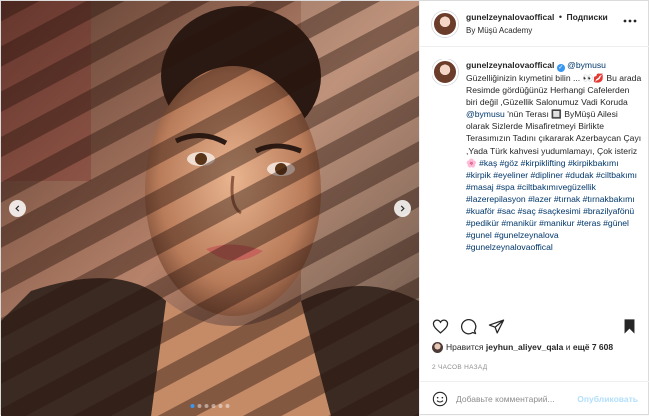  I want to click on hashtag-link: #gunelzeynalovaoffical, so click(509, 247).